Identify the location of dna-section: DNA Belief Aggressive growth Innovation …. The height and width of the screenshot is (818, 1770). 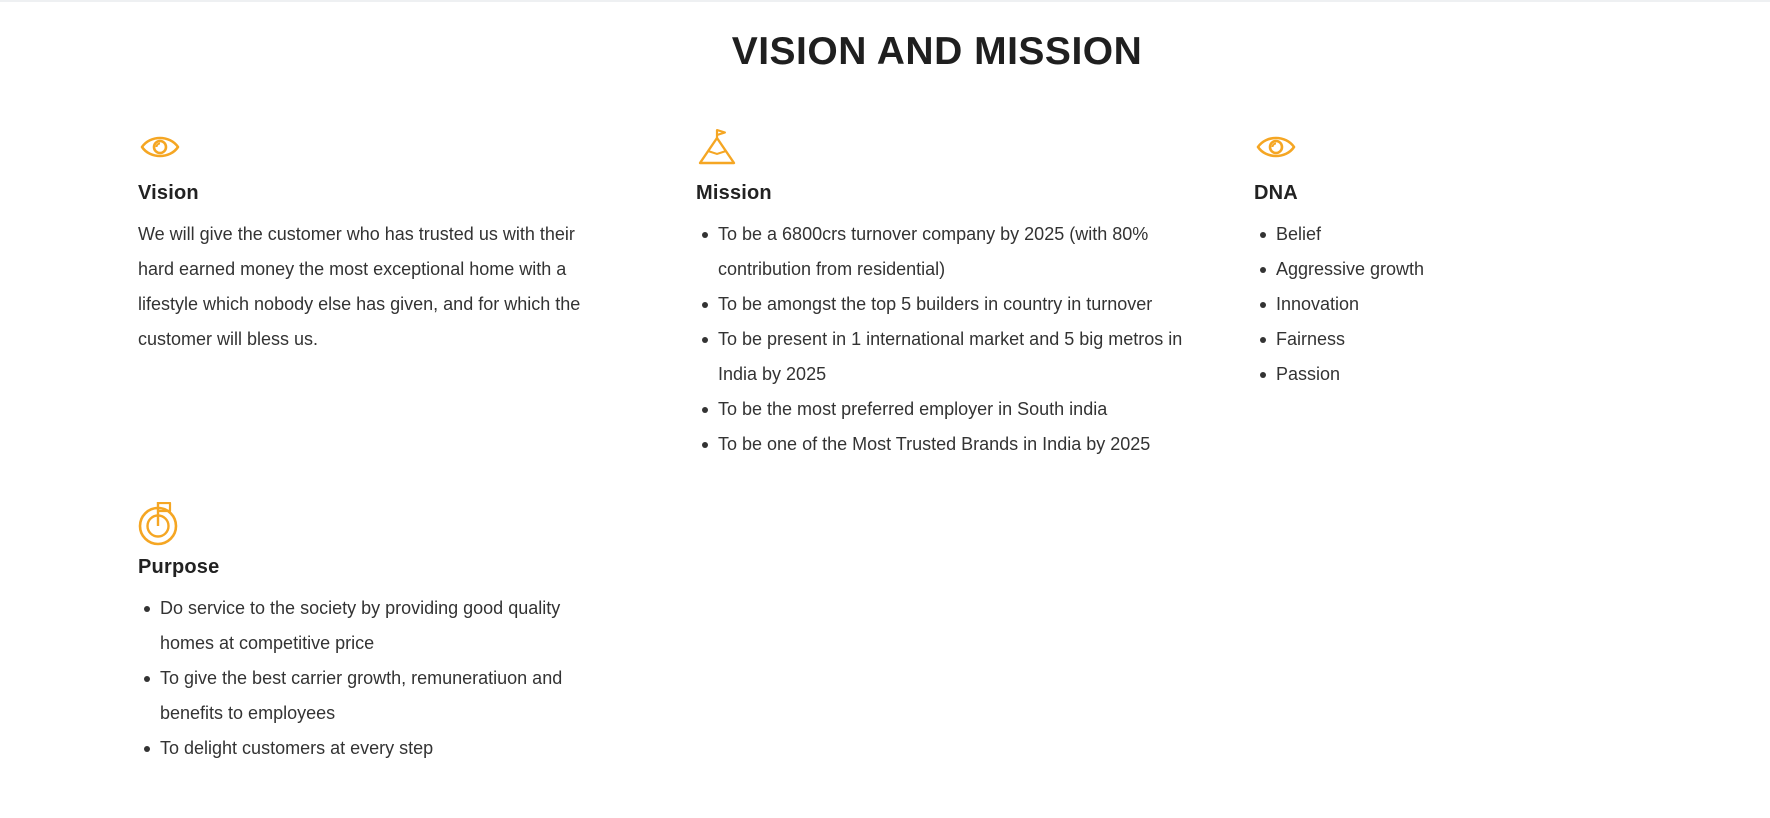
(1512, 260).